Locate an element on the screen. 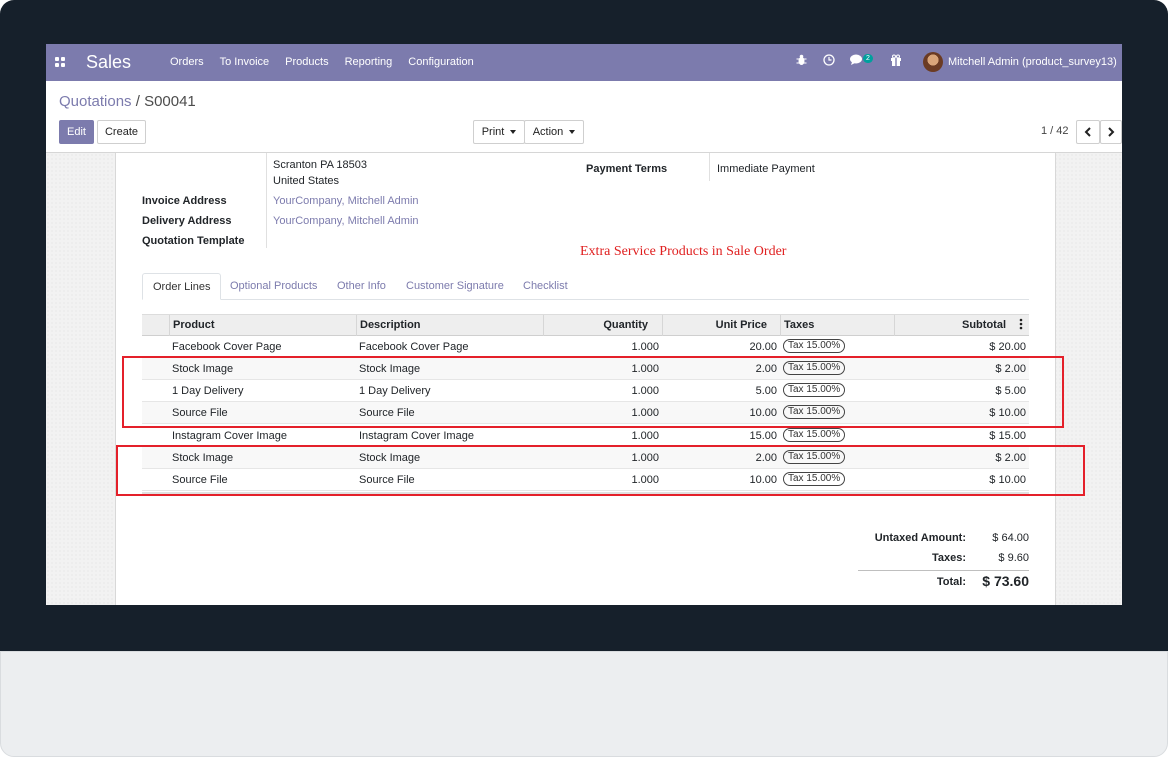 This screenshot has height=757, width=1168. device-stand is located at coordinates (584, 704).